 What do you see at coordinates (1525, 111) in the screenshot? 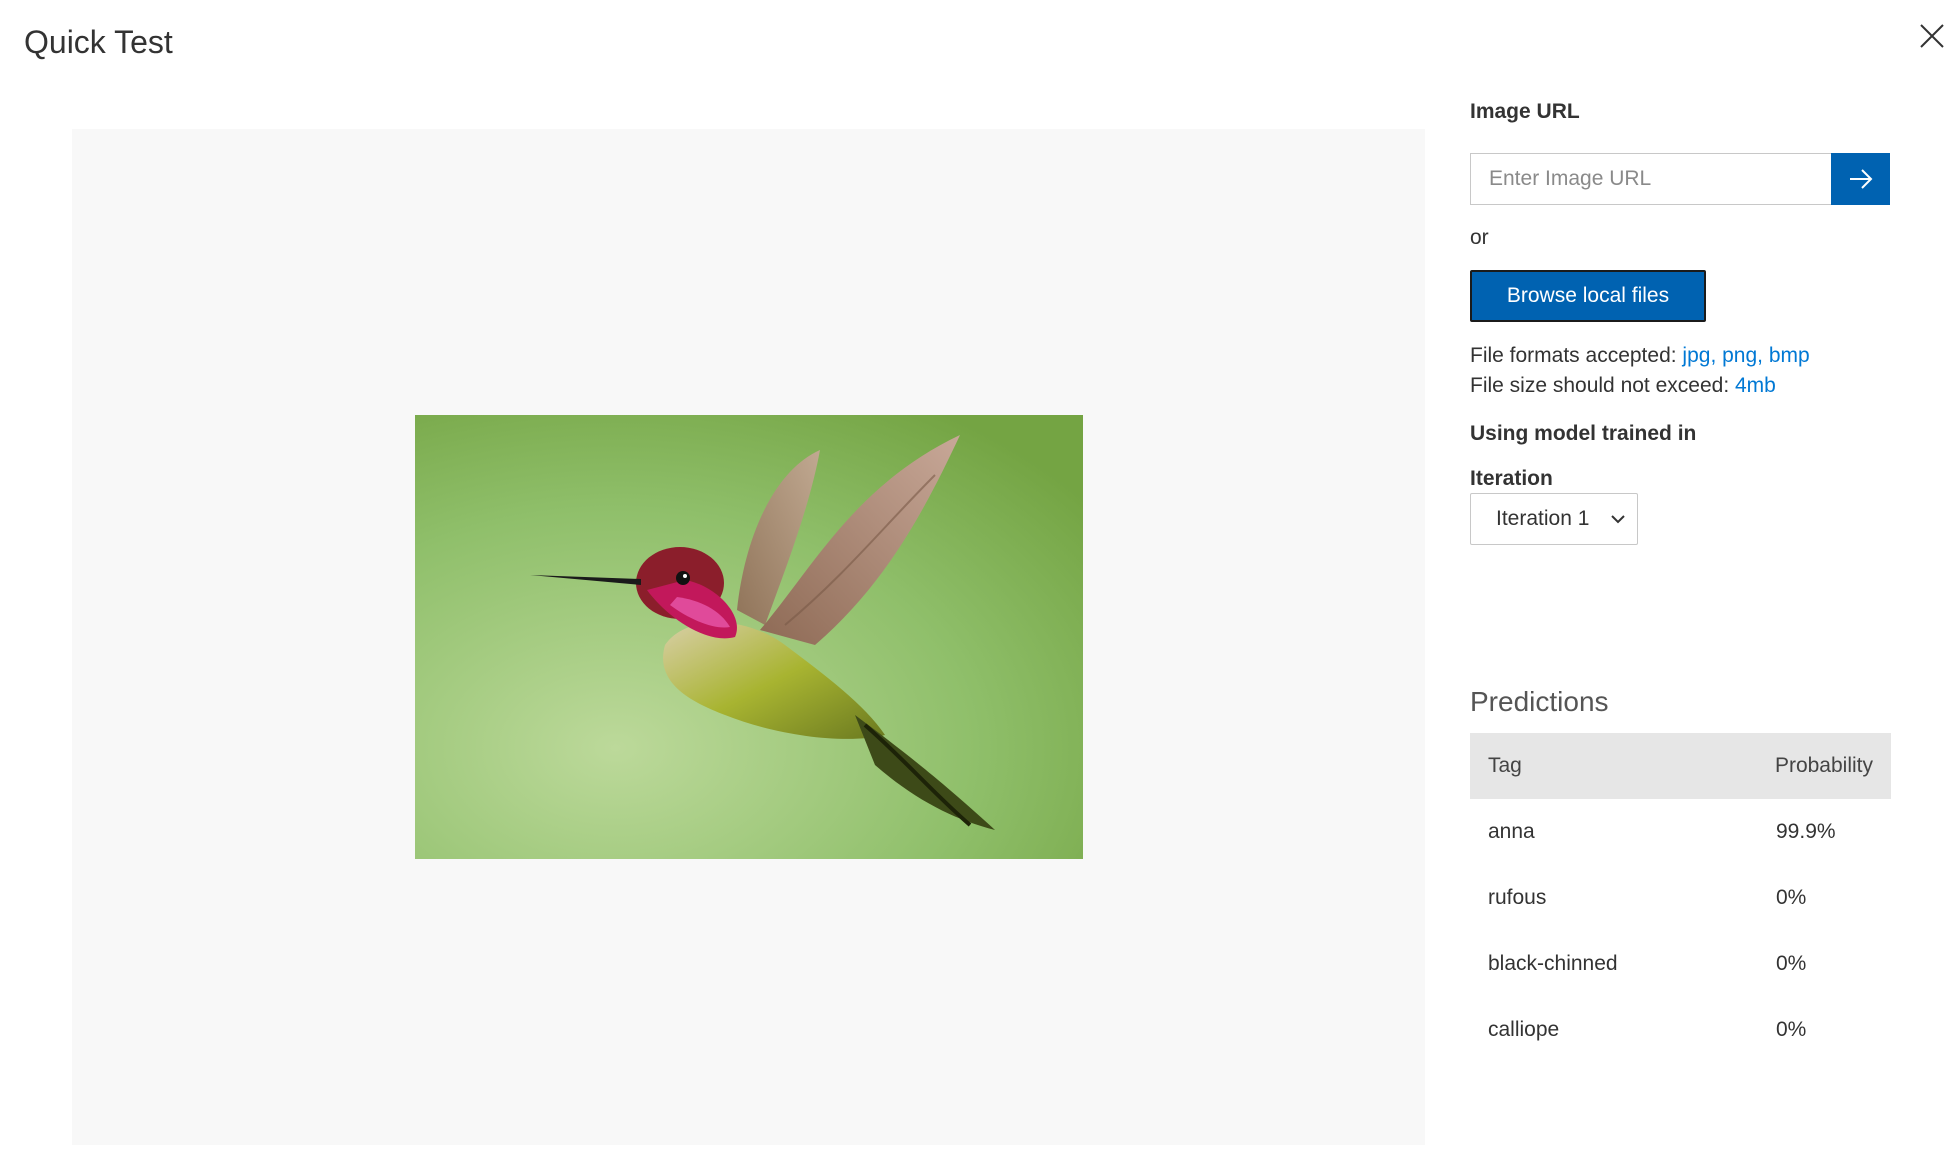
I see `image-url-label: Image URL` at bounding box center [1525, 111].